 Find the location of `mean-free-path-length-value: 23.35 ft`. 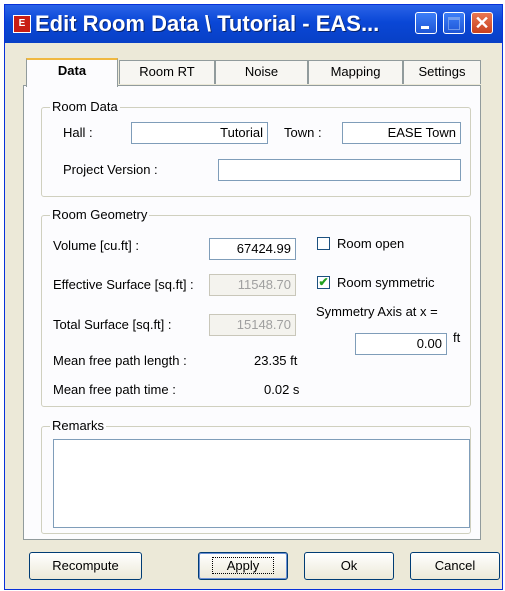

mean-free-path-length-value: 23.35 ft is located at coordinates (276, 360).